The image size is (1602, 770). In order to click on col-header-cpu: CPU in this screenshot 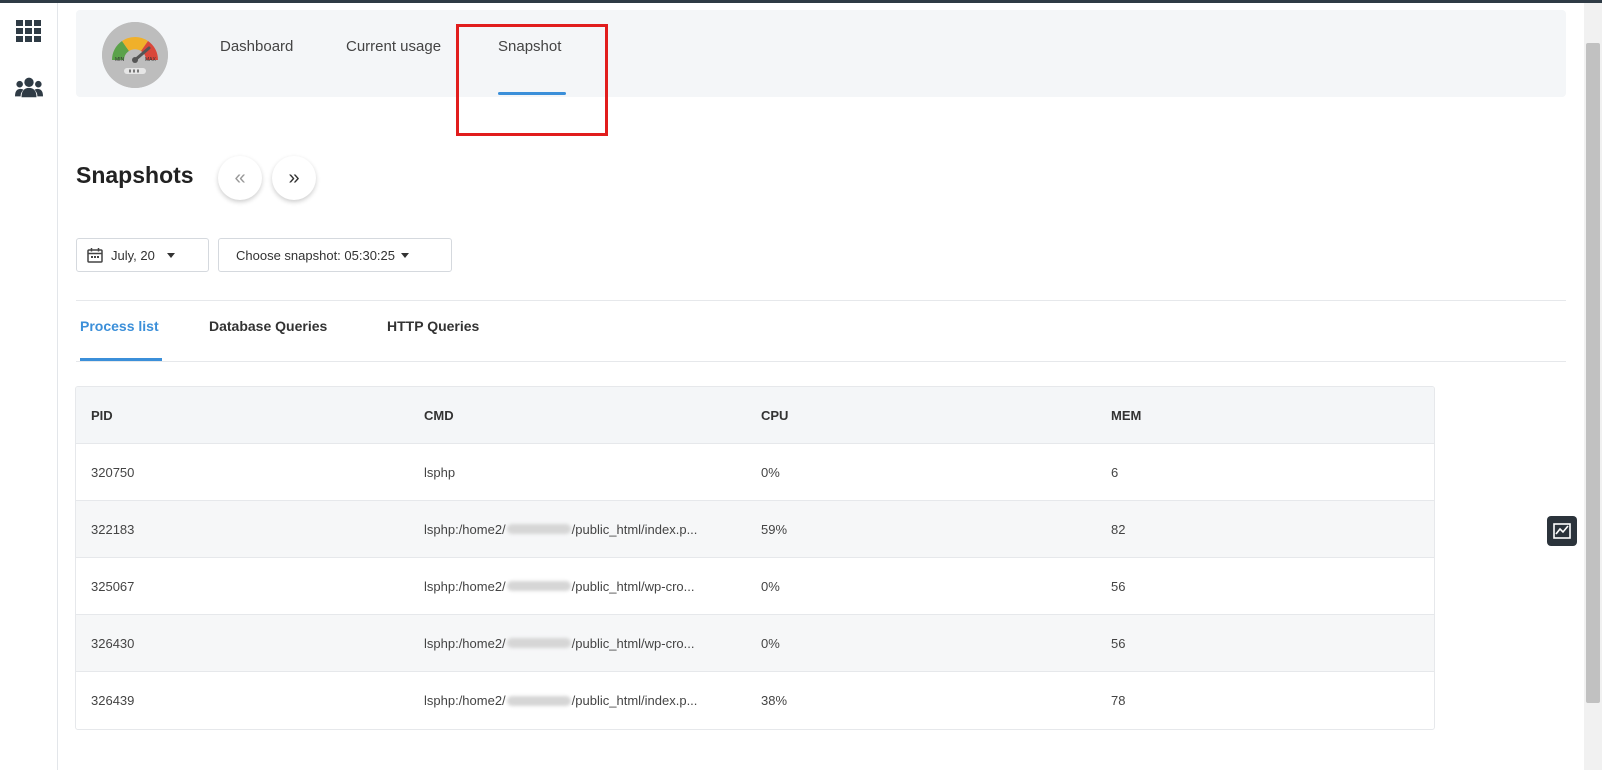, I will do `click(774, 415)`.